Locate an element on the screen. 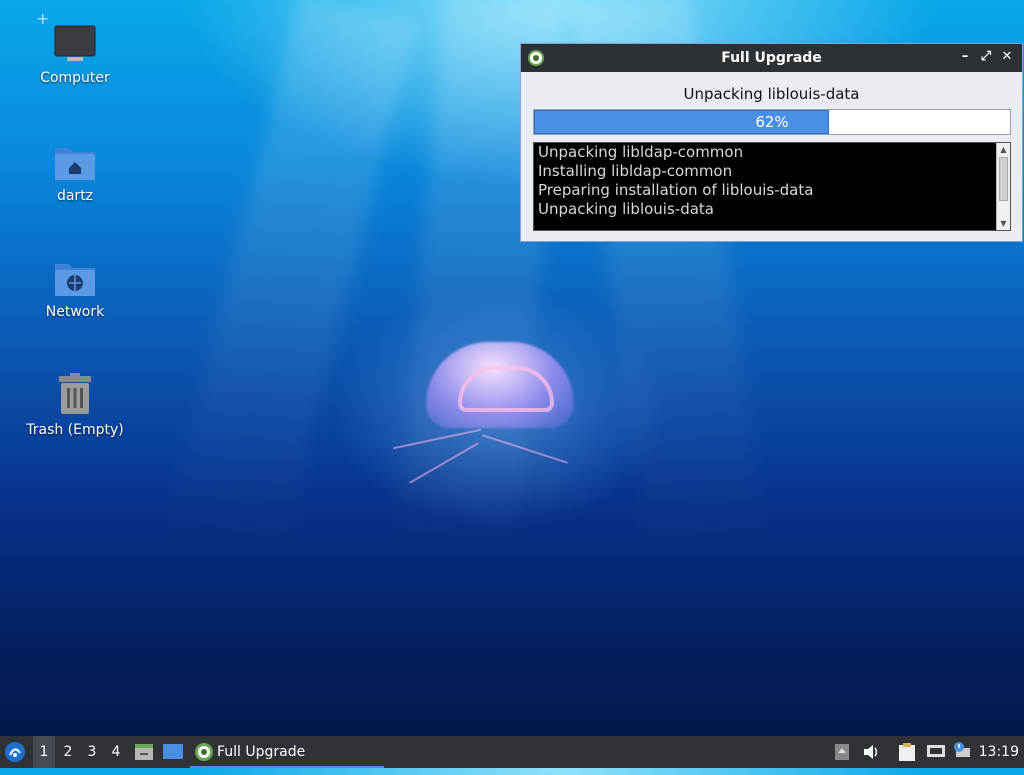 The image size is (1024, 775). update-notifier-tray is located at coordinates (963, 752).